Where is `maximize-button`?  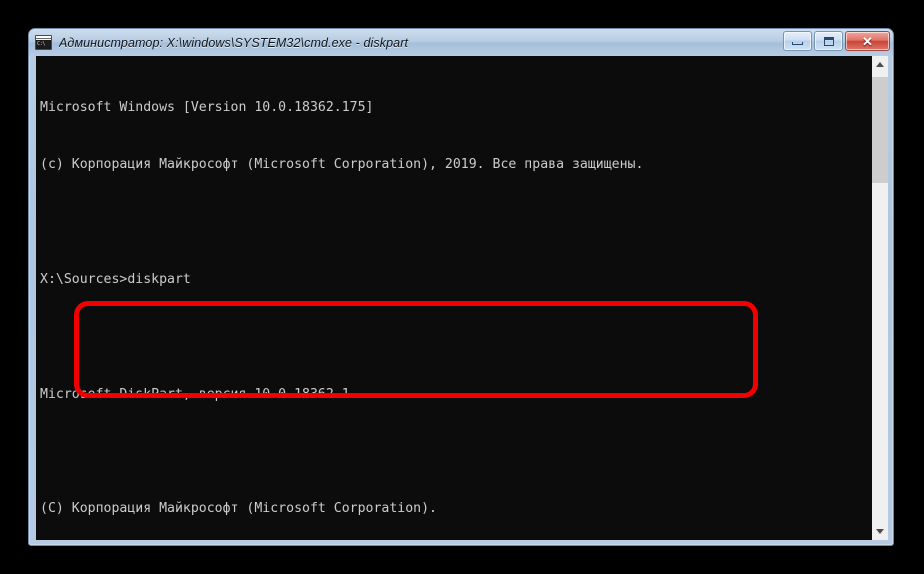 maximize-button is located at coordinates (828, 41).